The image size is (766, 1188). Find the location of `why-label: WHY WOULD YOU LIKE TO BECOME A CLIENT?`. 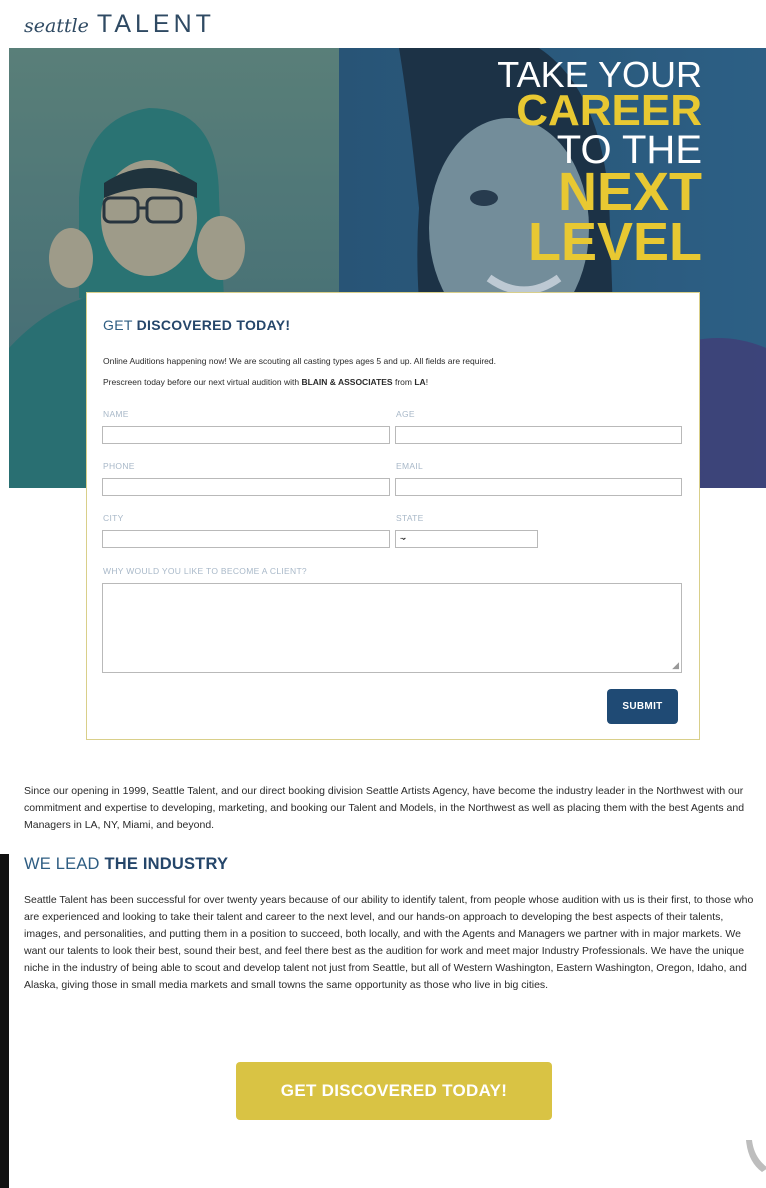

why-label: WHY WOULD YOU LIKE TO BECOME A CLIENT? is located at coordinates (205, 571).